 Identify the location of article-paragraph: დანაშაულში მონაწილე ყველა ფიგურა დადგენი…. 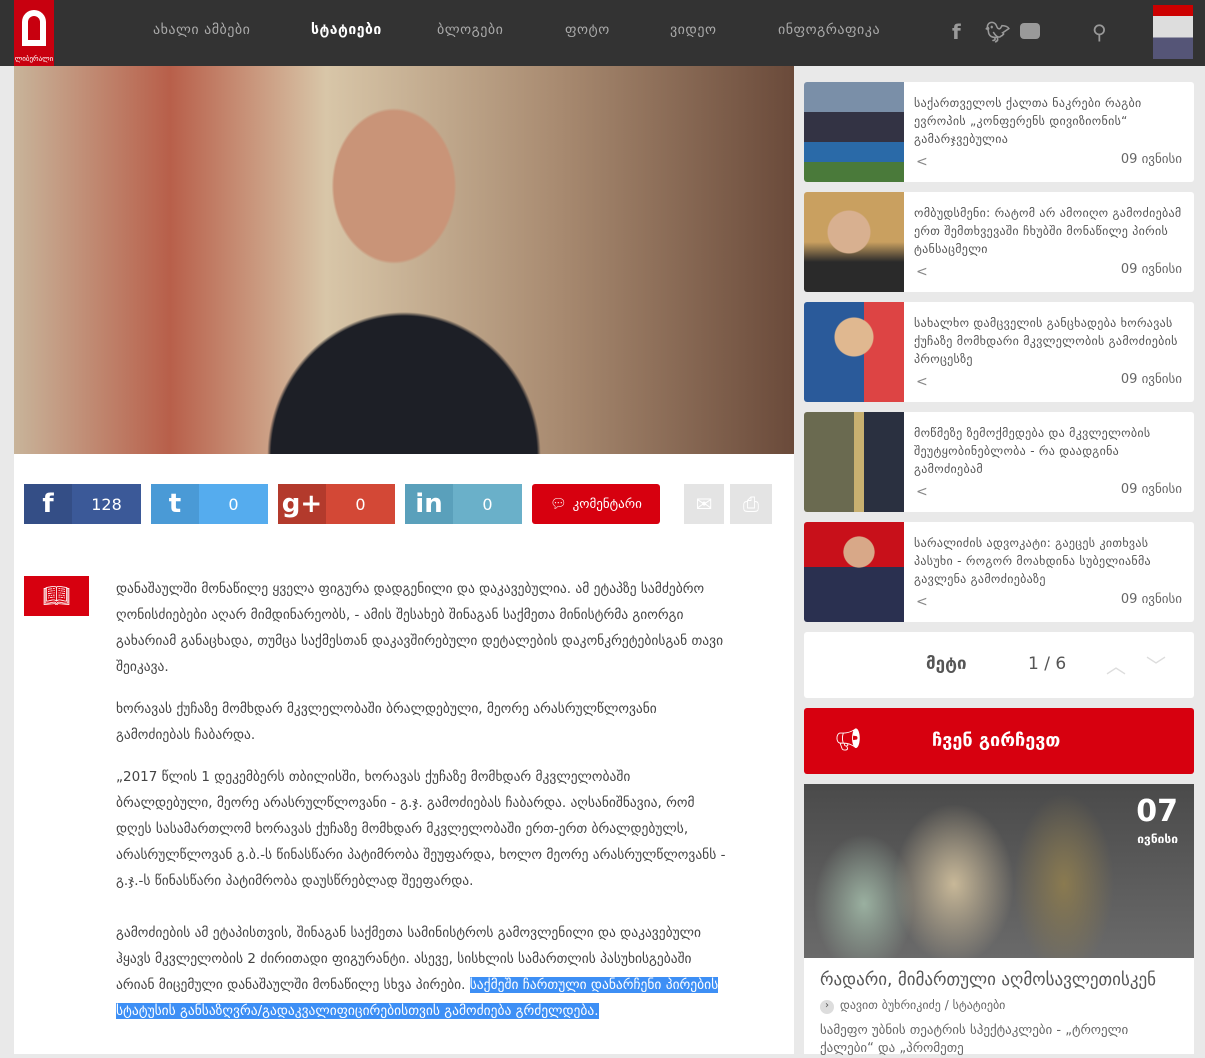
(420, 628).